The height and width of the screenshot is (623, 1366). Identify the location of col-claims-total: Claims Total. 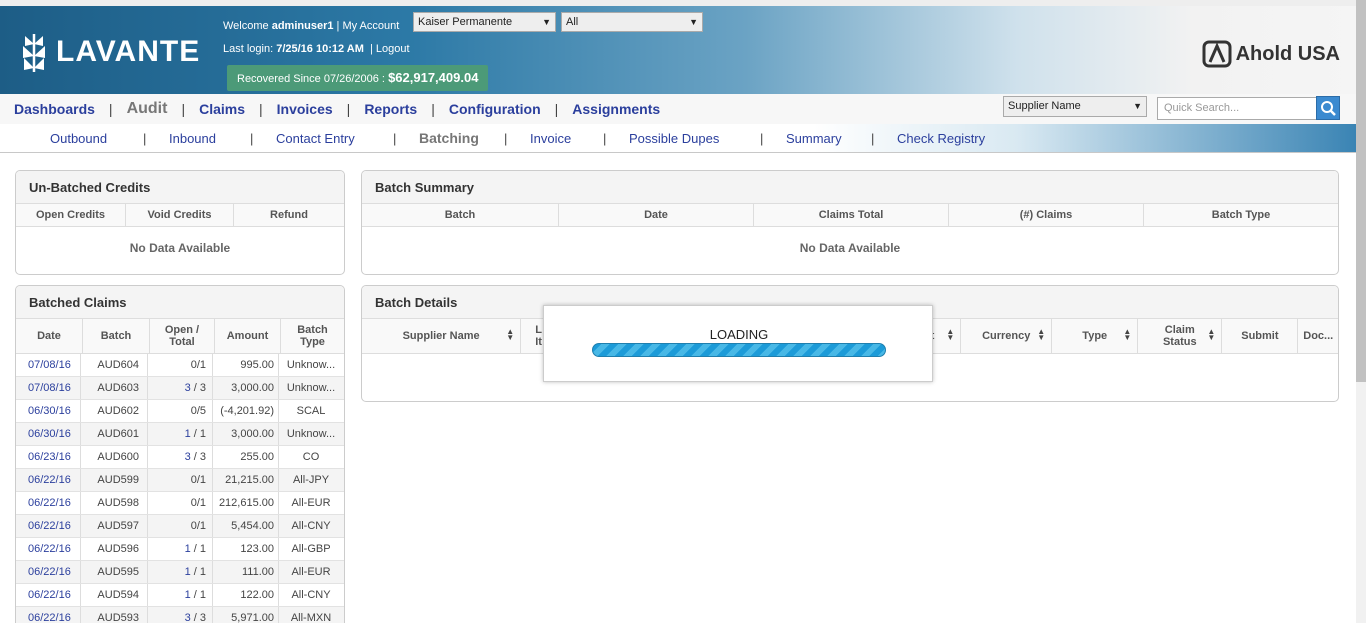
(851, 215).